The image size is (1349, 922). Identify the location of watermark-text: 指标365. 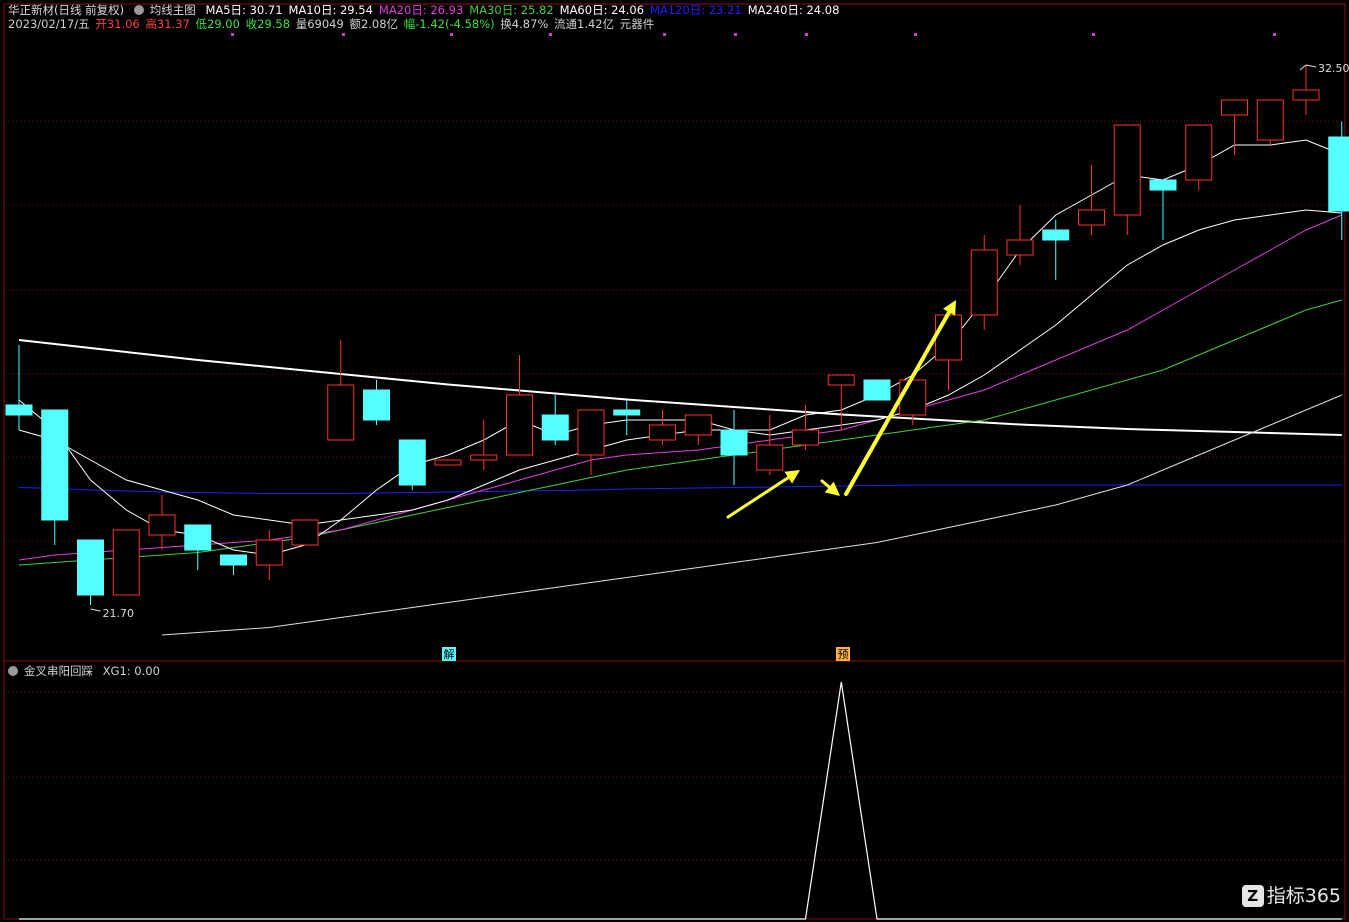
(1303, 896).